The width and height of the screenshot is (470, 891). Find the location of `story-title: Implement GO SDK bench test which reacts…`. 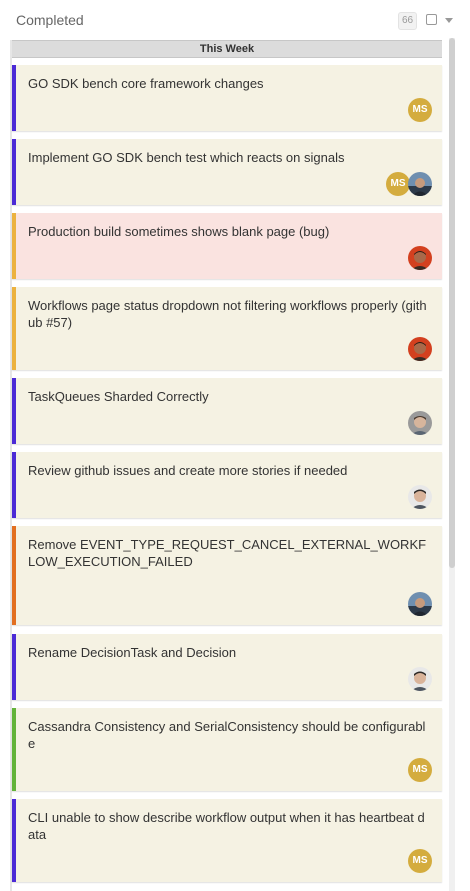

story-title: Implement GO SDK bench test which reacts… is located at coordinates (186, 157).